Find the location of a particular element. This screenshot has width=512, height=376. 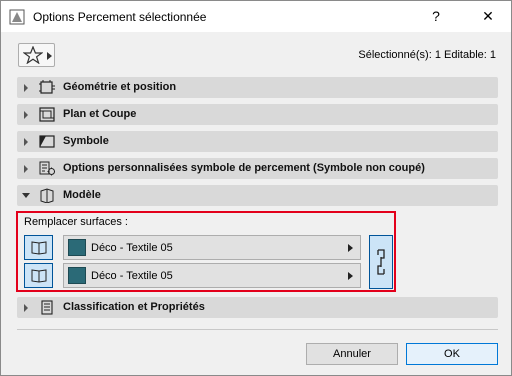

surface-material-select-2: Déco - Textile 05 is located at coordinates (212, 275).